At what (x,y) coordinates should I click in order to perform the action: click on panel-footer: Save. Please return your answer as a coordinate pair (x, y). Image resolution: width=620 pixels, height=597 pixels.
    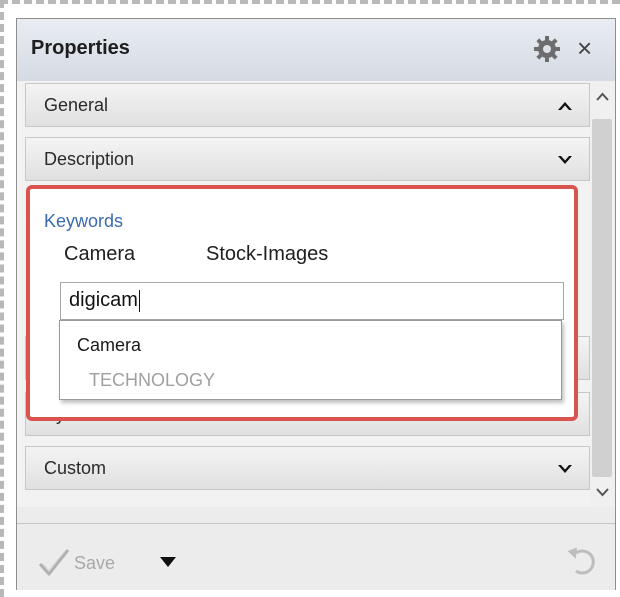
    Looking at the image, I should click on (316, 556).